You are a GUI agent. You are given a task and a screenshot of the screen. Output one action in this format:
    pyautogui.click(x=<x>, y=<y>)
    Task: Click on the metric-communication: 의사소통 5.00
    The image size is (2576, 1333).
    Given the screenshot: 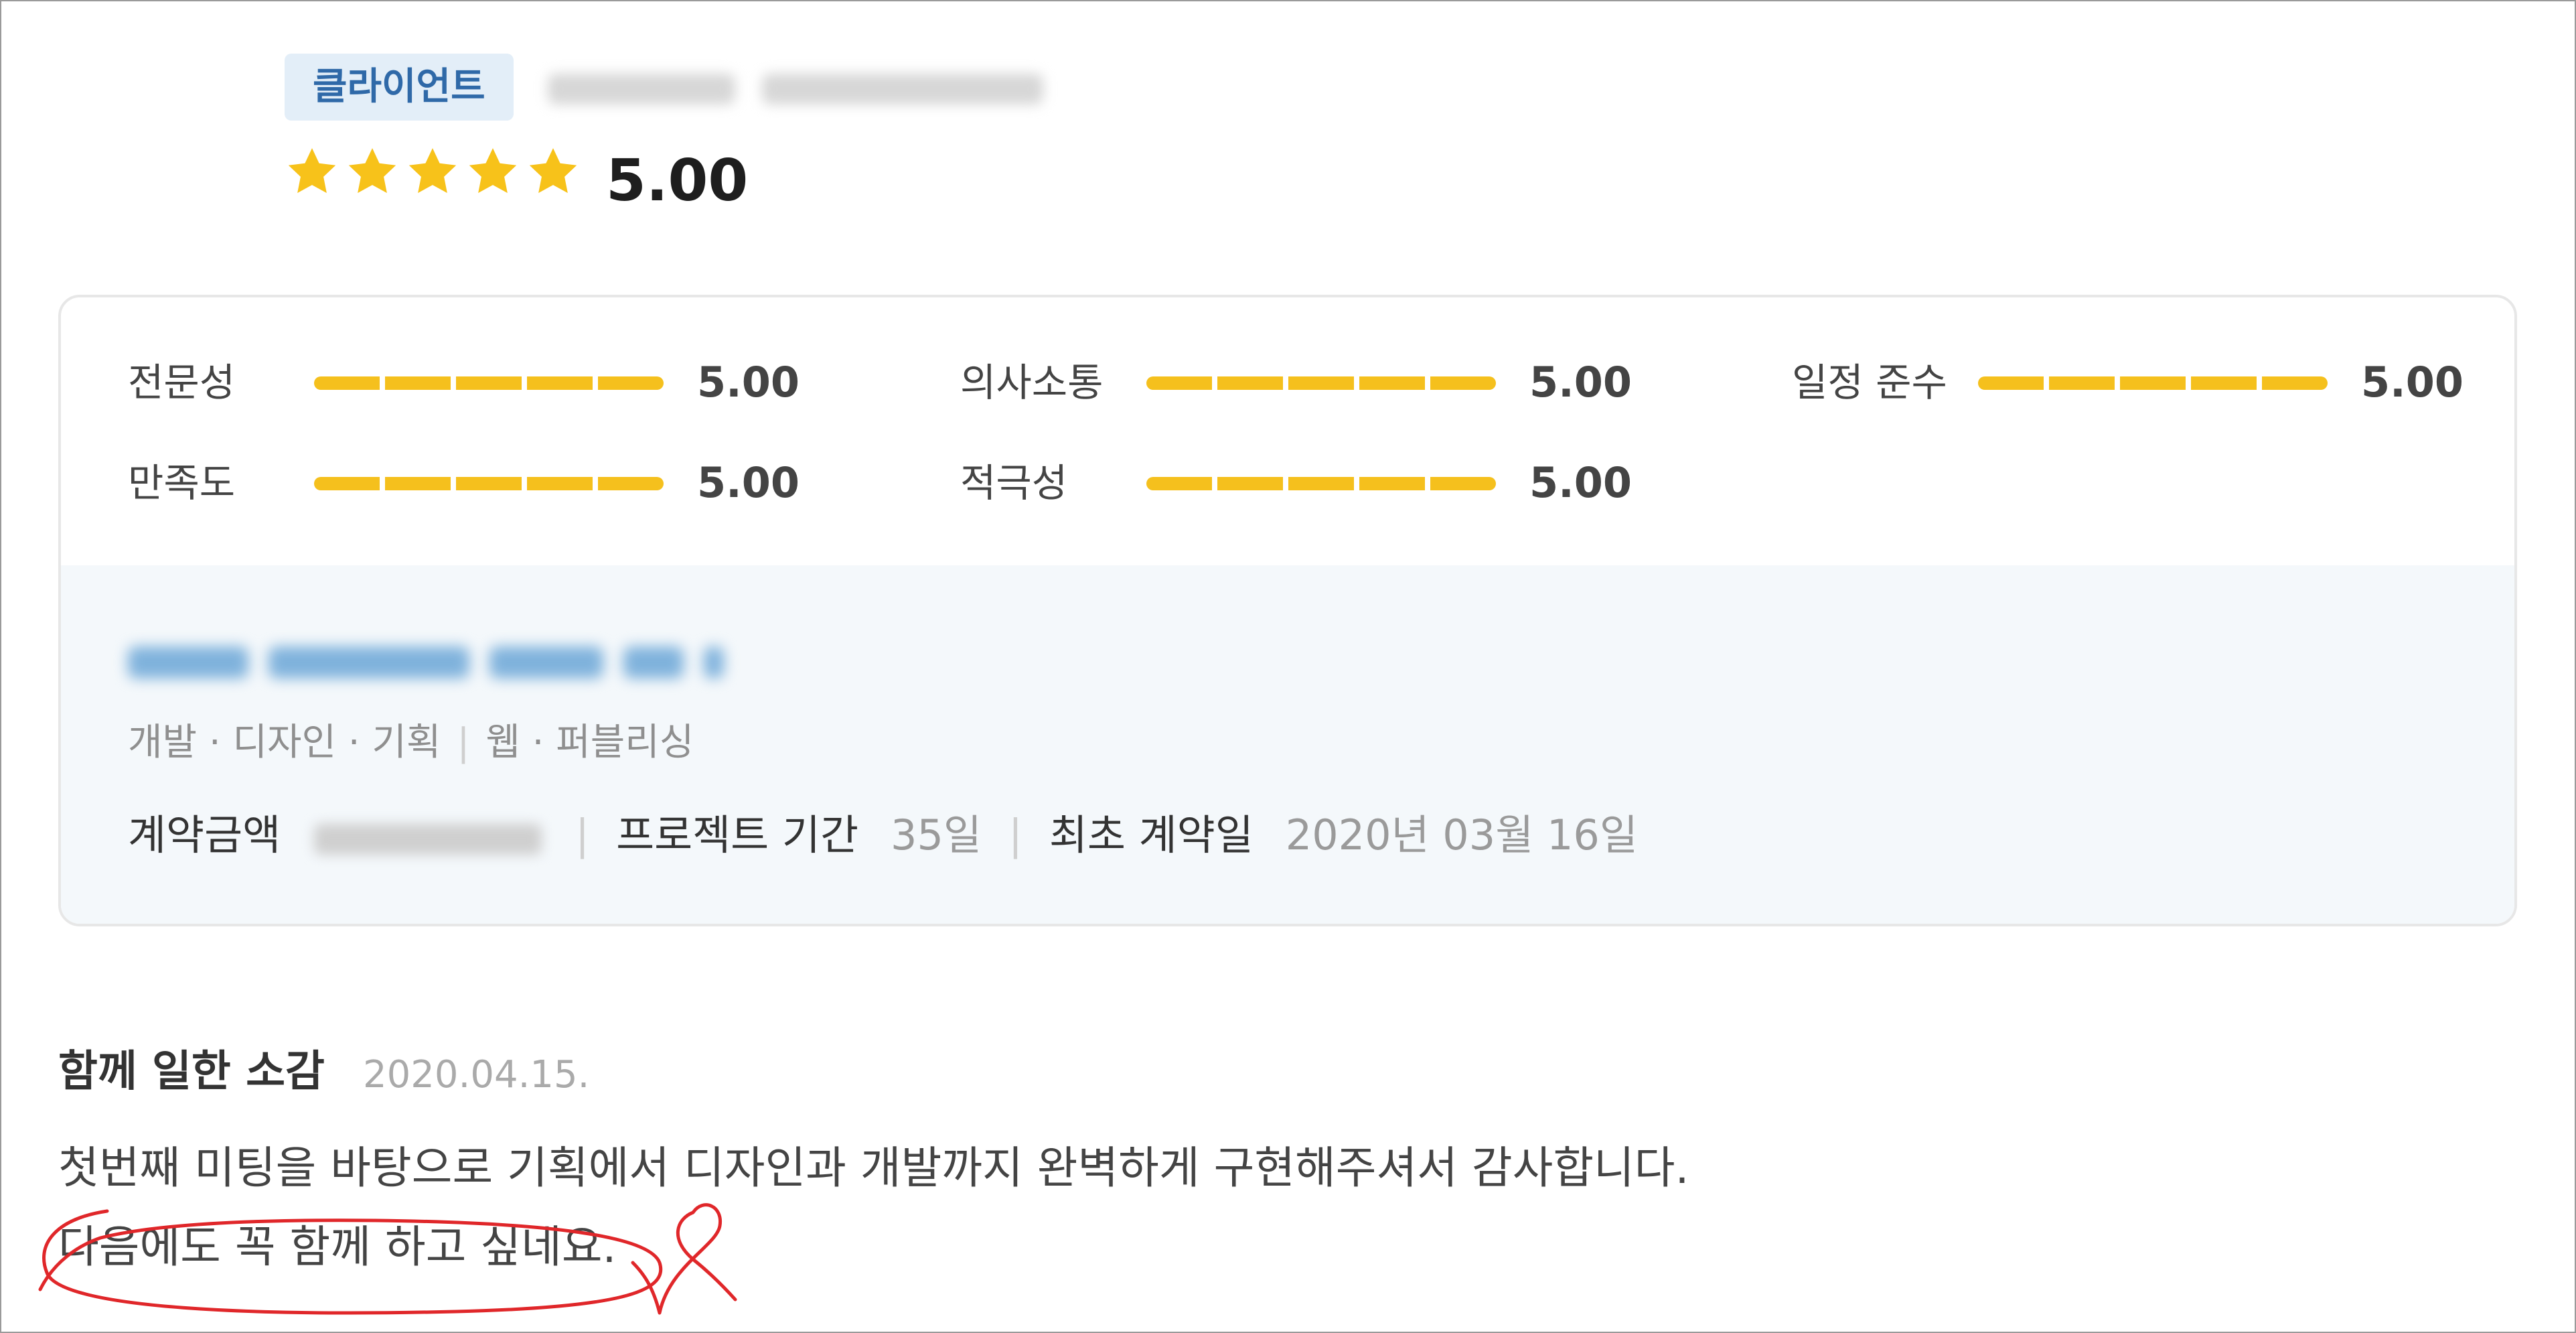 What is the action you would take?
    pyautogui.click(x=1296, y=382)
    